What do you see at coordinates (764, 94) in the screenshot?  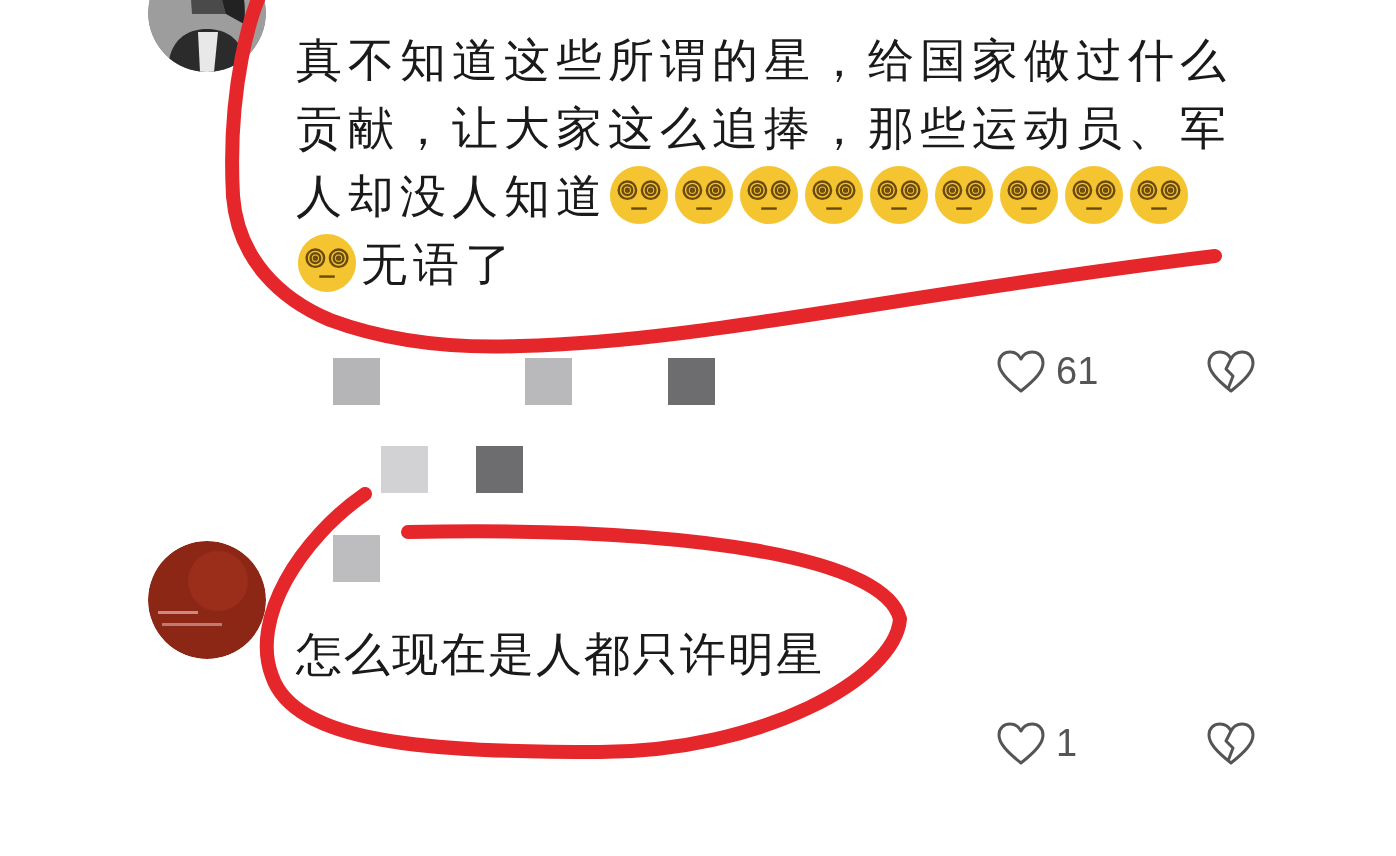 I see `comment-text: 真不知道这些所谓的星，给国家做过什么贡献，让大家这么追捧，那些运动员、军` at bounding box center [764, 94].